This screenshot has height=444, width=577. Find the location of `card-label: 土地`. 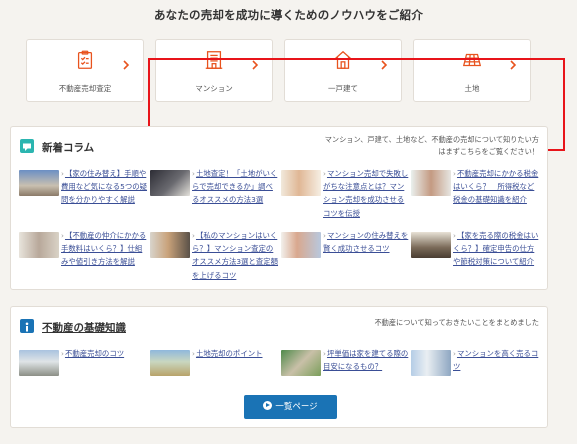

card-label: 土地 is located at coordinates (472, 88).